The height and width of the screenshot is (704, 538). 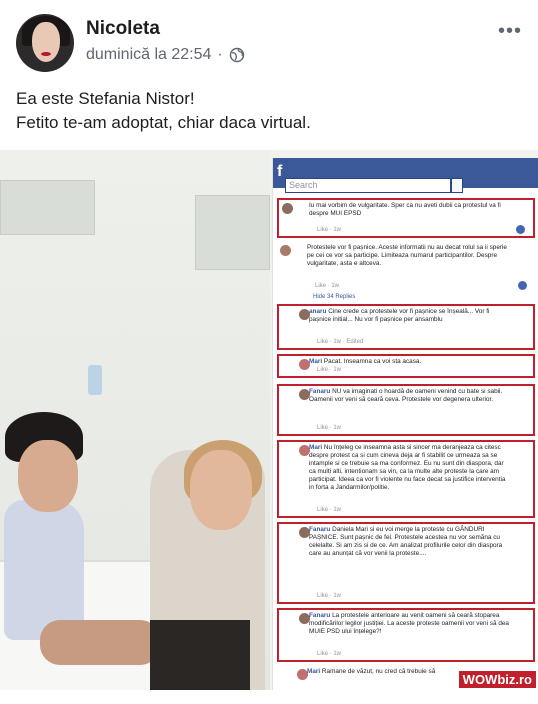 I want to click on avatar, so click(x=45, y=43).